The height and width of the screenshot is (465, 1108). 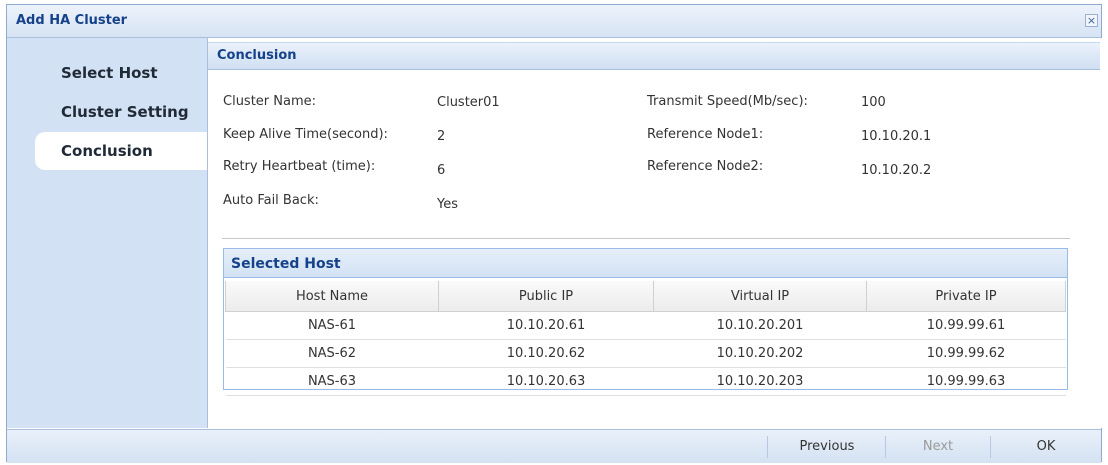 What do you see at coordinates (554, 21) in the screenshot?
I see `dialog-titlebar: Add HA Cluster ×` at bounding box center [554, 21].